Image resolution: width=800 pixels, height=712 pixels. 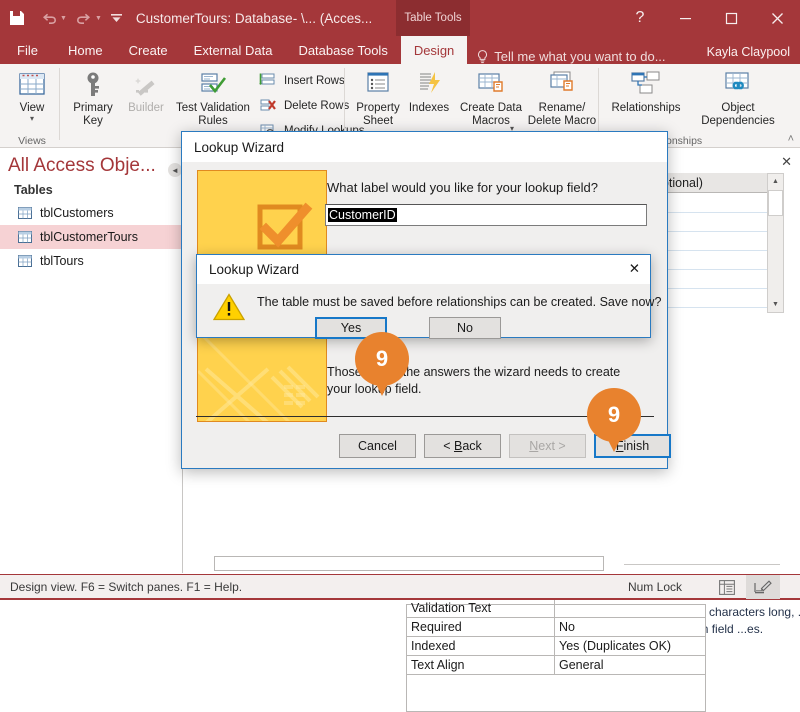 What do you see at coordinates (429, 89) in the screenshot?
I see `indexes-button: Indexes` at bounding box center [429, 89].